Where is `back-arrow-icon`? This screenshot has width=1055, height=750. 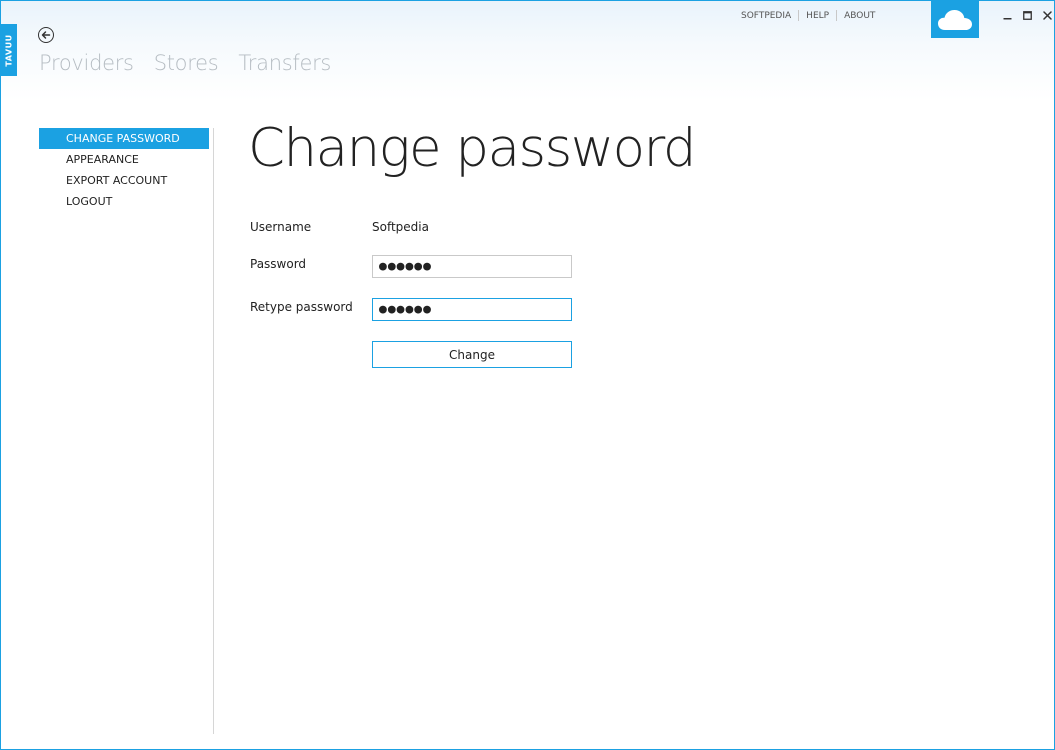 back-arrow-icon is located at coordinates (46, 35).